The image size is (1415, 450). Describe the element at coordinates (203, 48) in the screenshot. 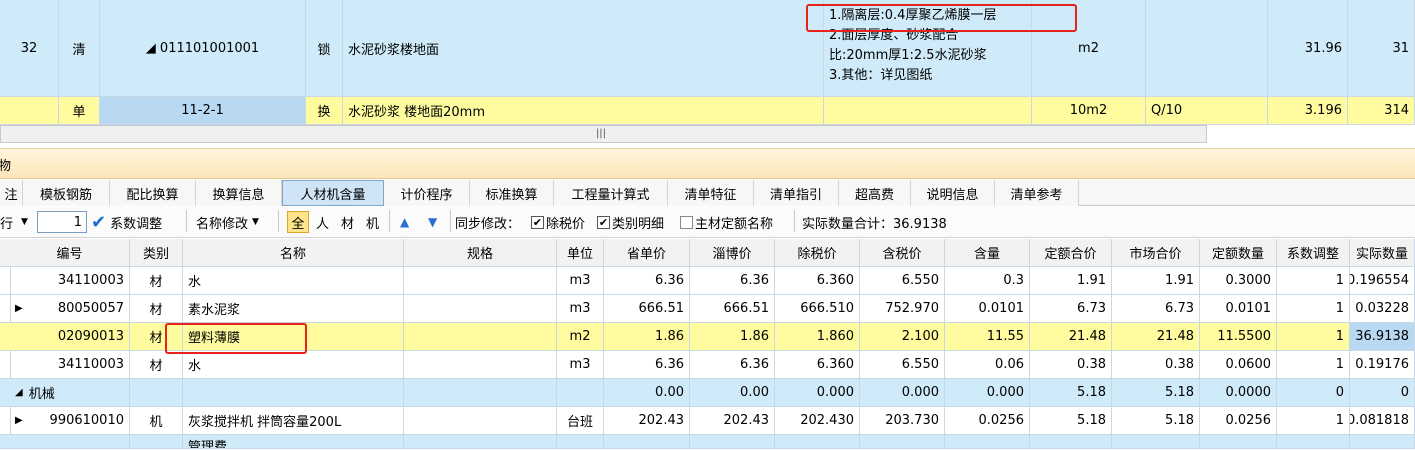

I see `top-row-code: ◢ 011101001001` at that location.